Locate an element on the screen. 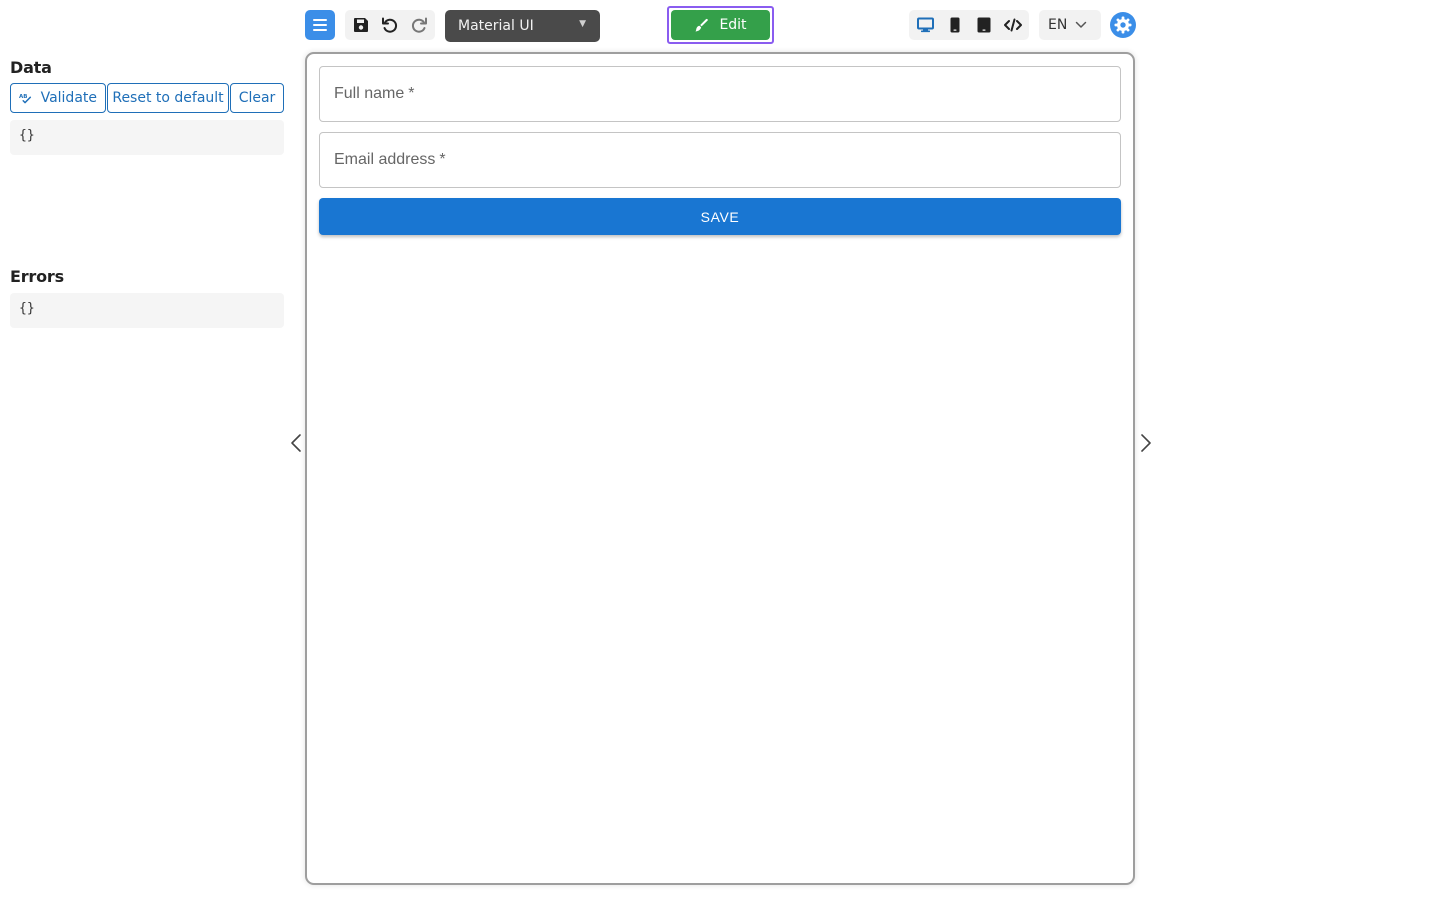  clear-button-label: Clear is located at coordinates (257, 98).